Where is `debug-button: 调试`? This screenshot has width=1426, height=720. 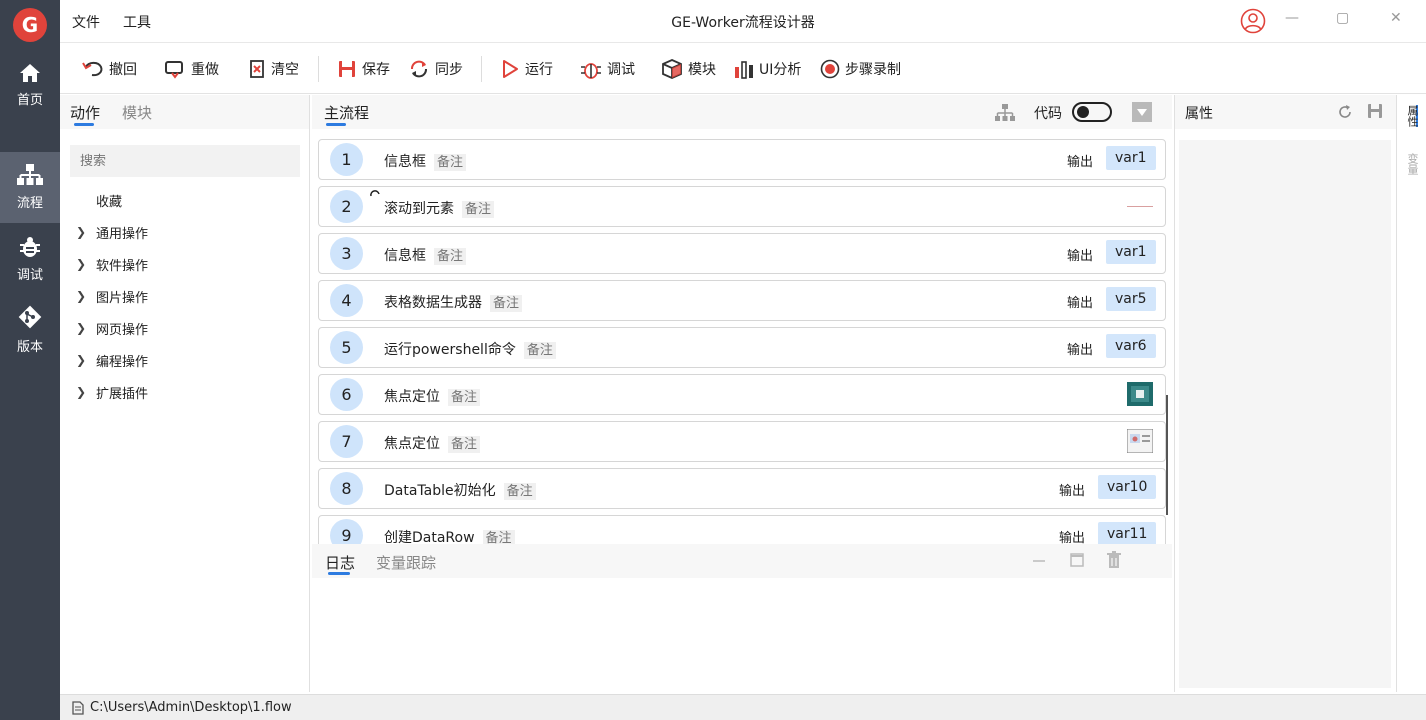
debug-button: 调试 is located at coordinates (607, 69).